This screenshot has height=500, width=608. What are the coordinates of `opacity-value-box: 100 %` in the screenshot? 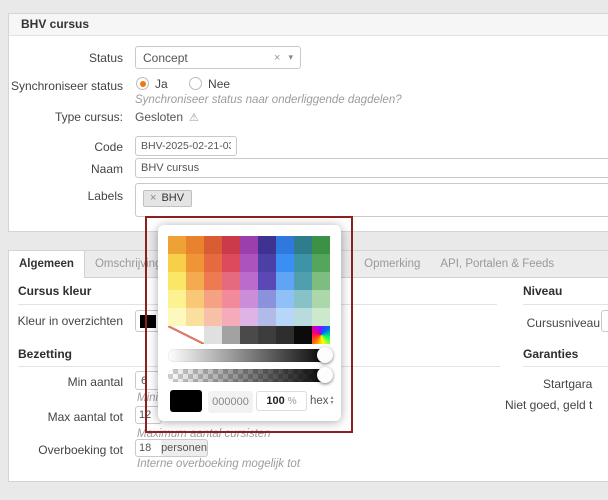 It's located at (281, 401).